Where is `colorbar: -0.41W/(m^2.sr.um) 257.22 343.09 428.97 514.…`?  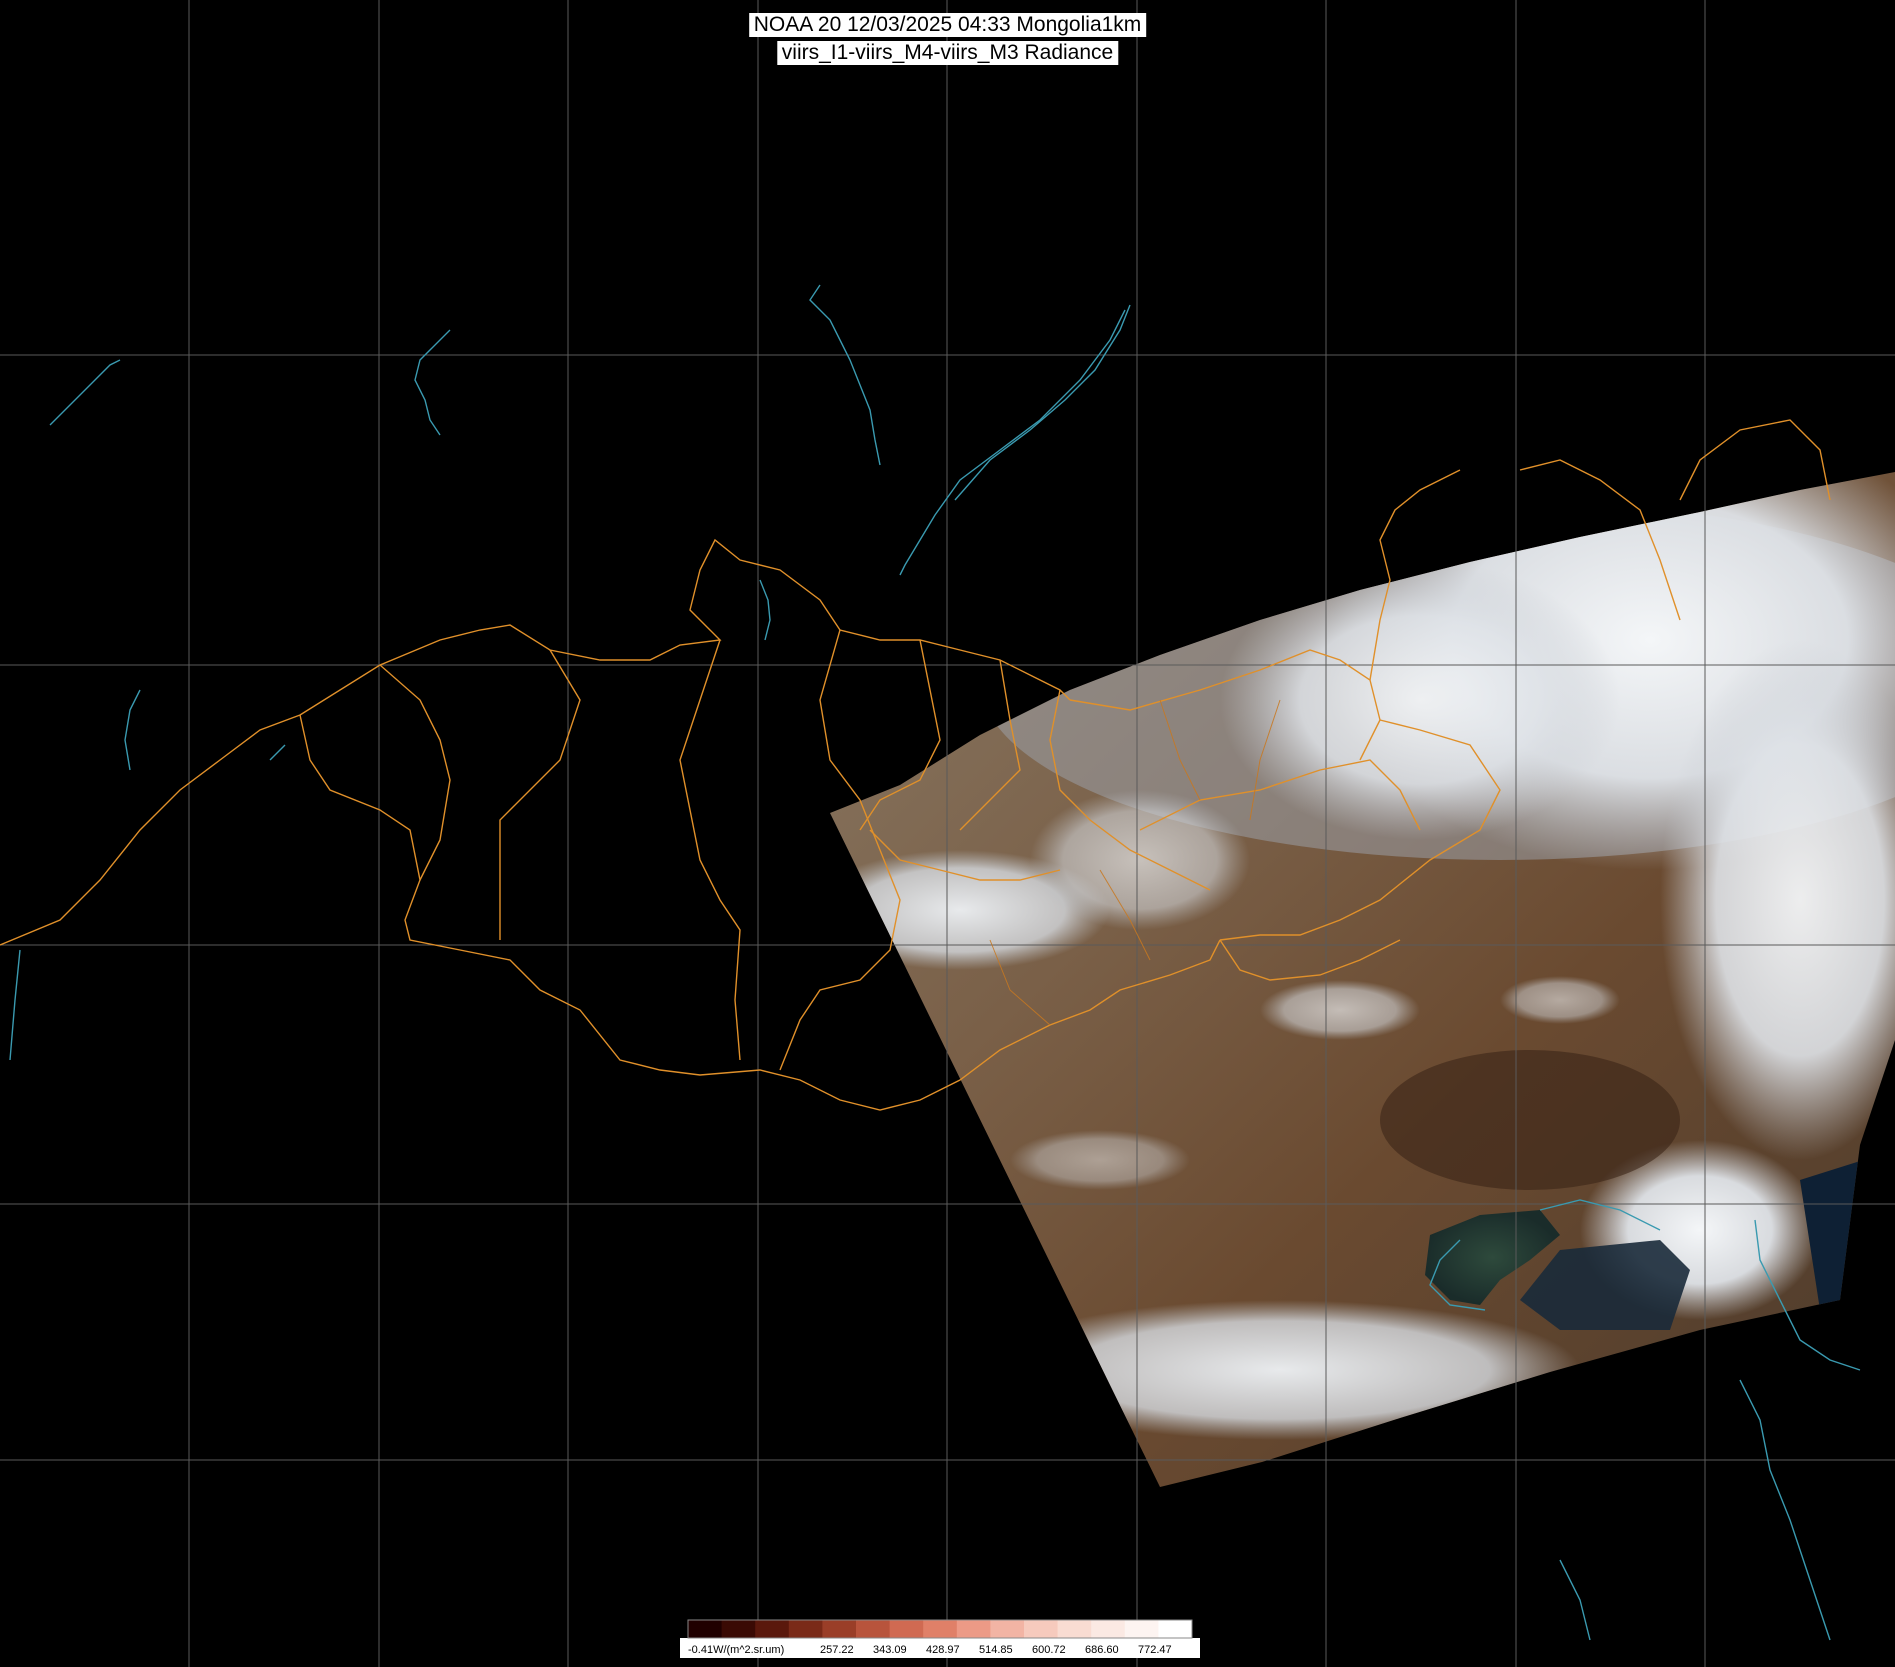 colorbar: -0.41W/(m^2.sr.um) 257.22 343.09 428.97 514.… is located at coordinates (940, 1638).